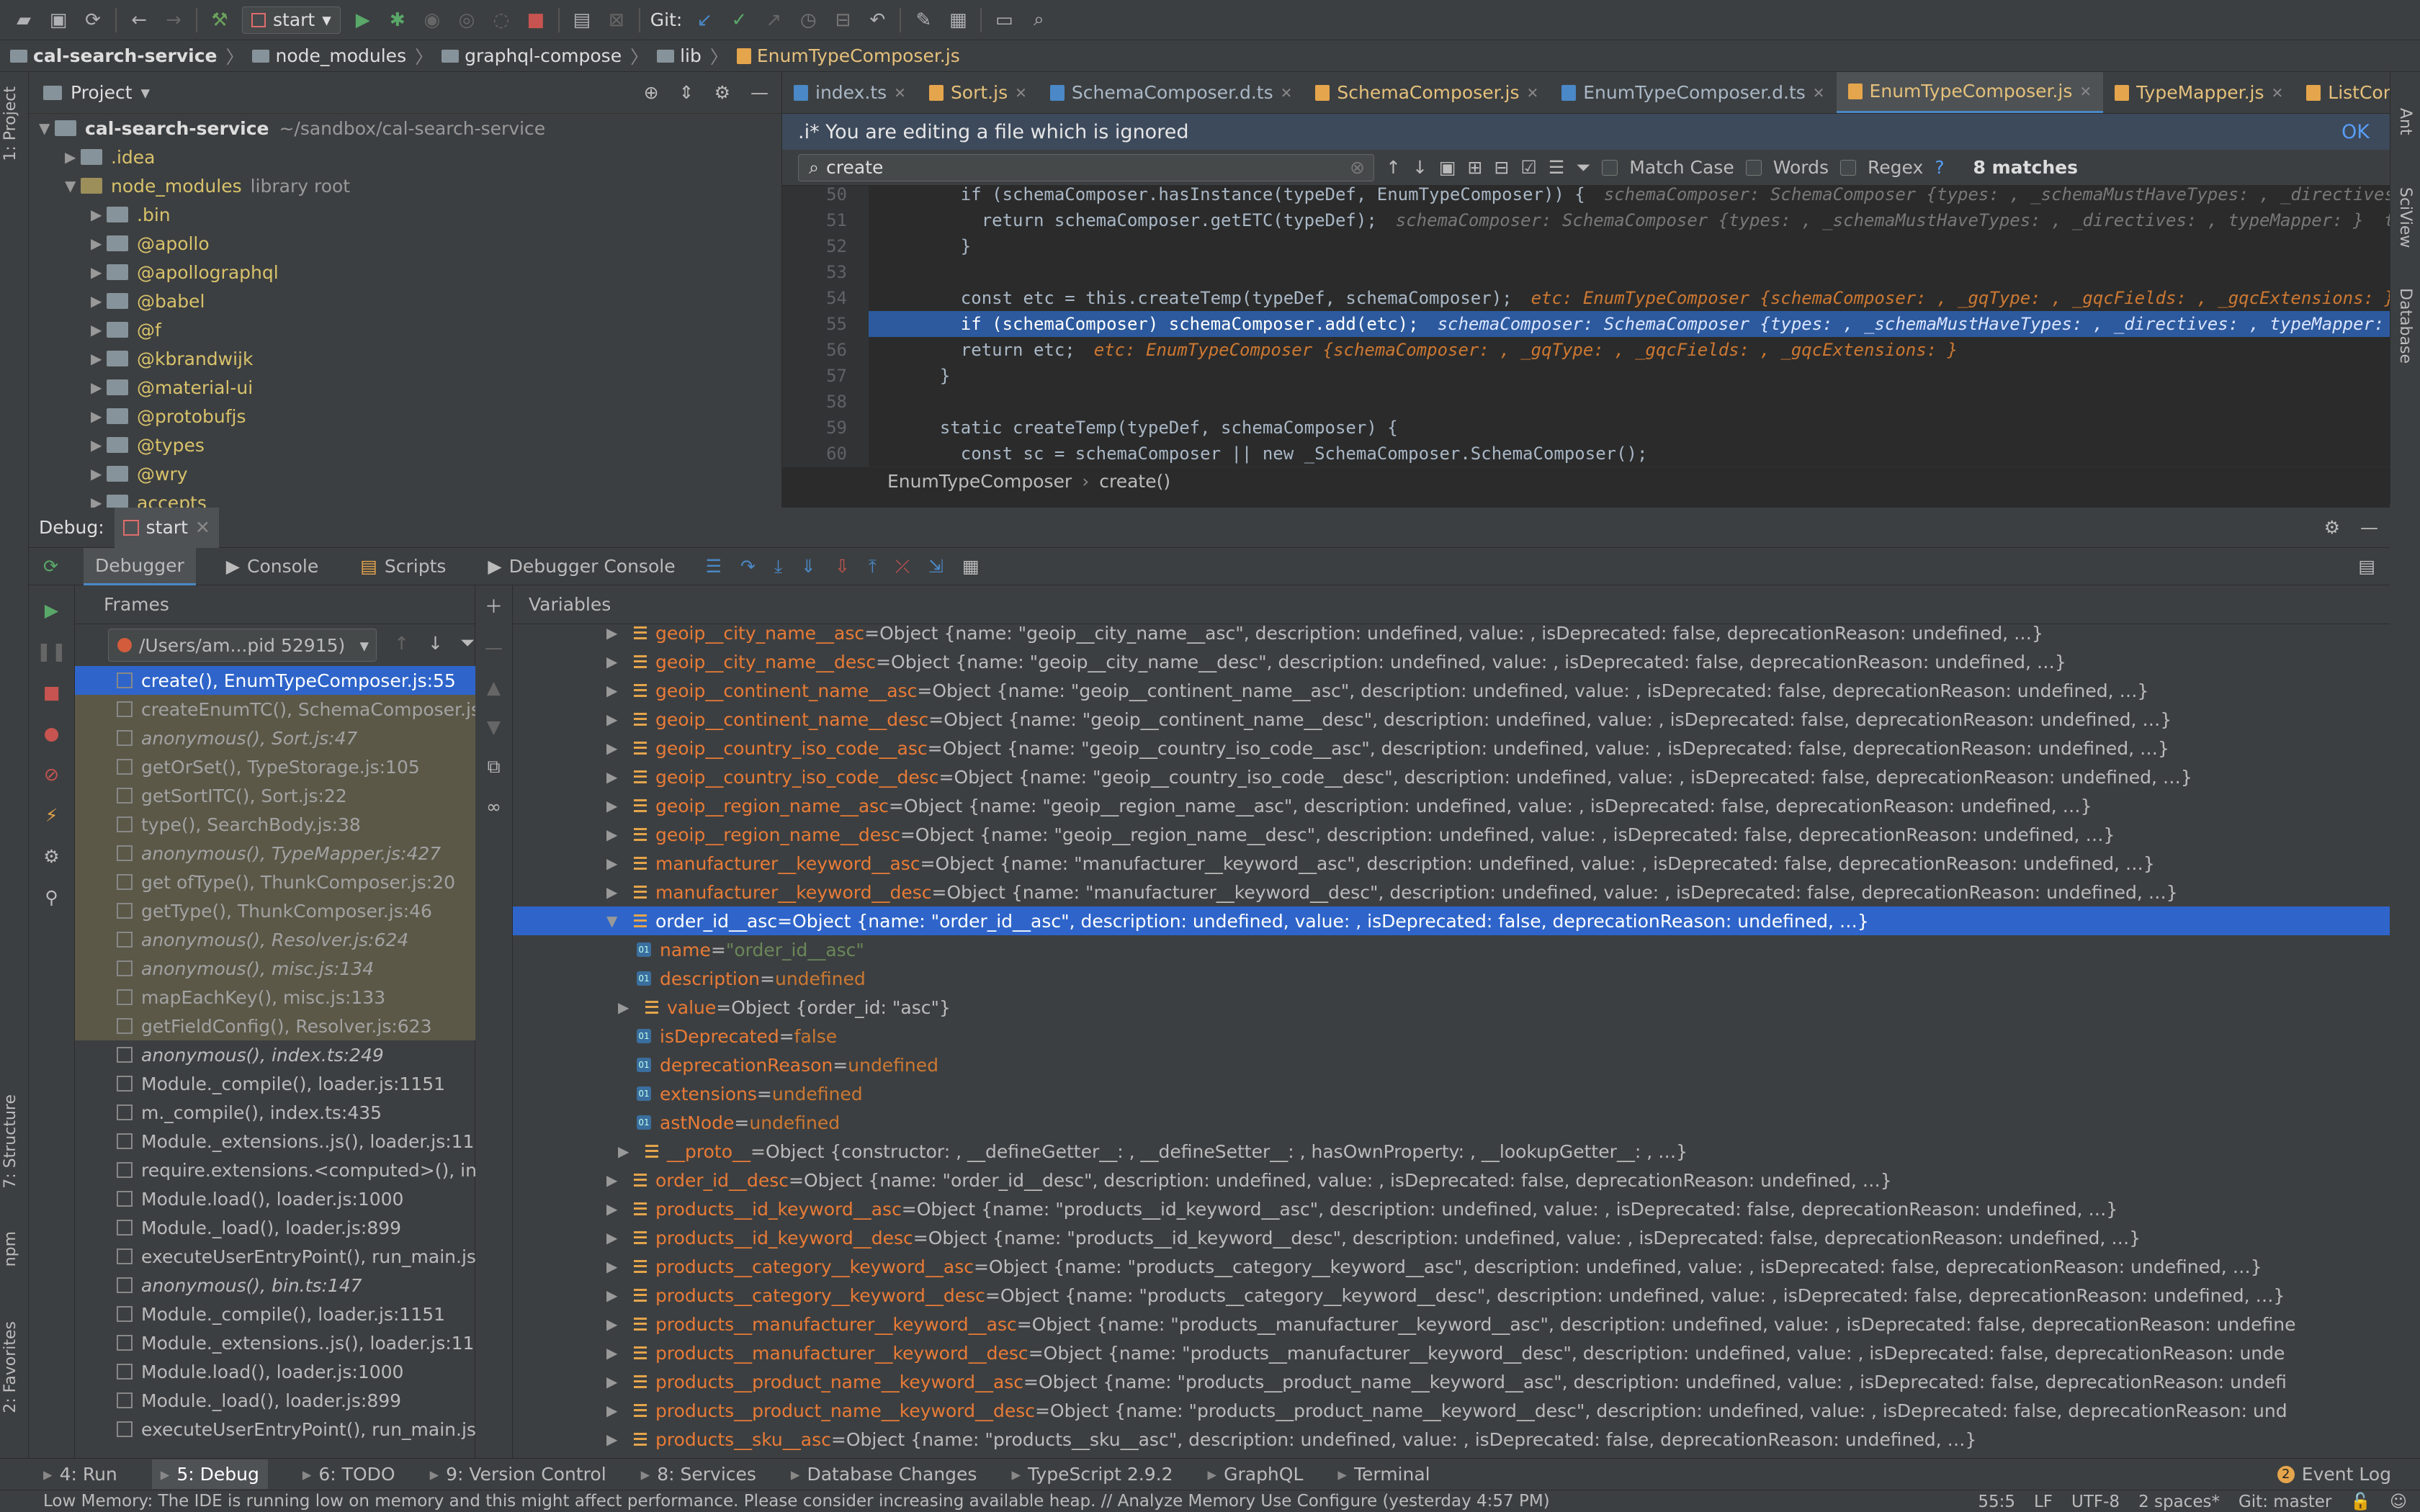  What do you see at coordinates (1004, 20) in the screenshot?
I see `terminal-icon: ▭` at bounding box center [1004, 20].